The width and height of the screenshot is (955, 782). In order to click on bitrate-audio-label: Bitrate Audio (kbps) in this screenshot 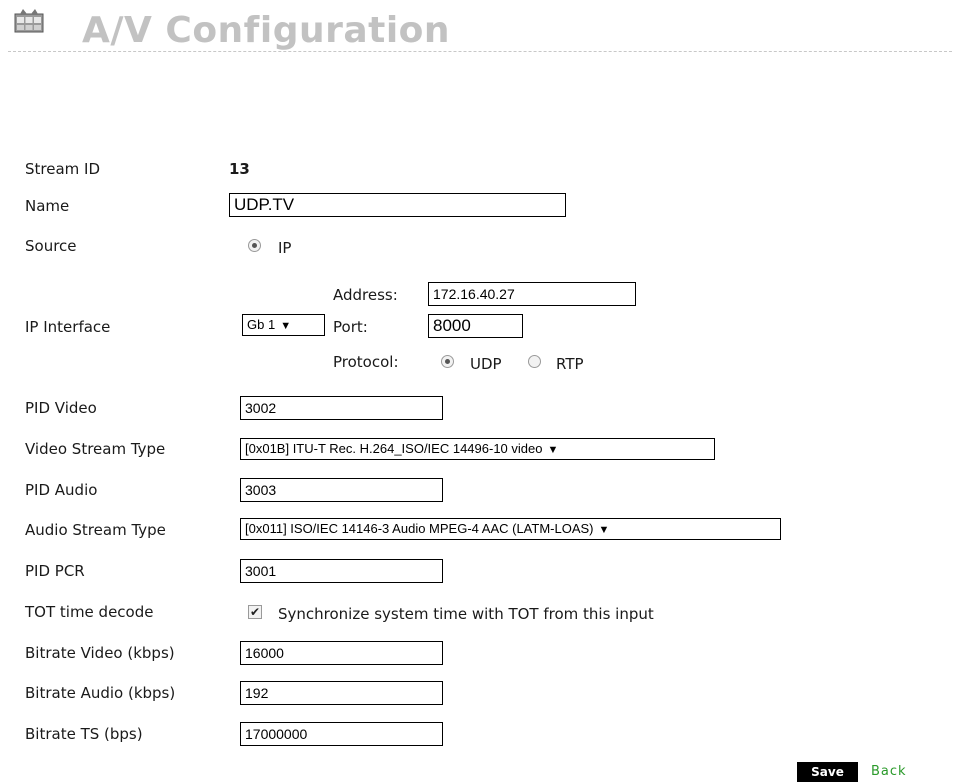, I will do `click(100, 693)`.